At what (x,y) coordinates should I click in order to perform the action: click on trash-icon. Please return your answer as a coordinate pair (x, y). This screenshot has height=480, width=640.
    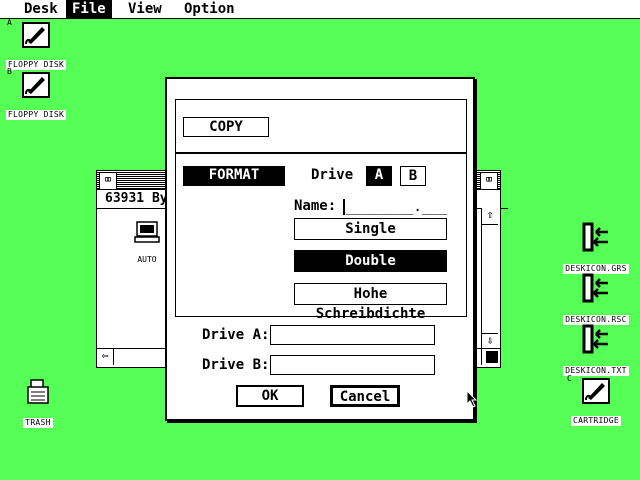
    Looking at the image, I should click on (38, 391).